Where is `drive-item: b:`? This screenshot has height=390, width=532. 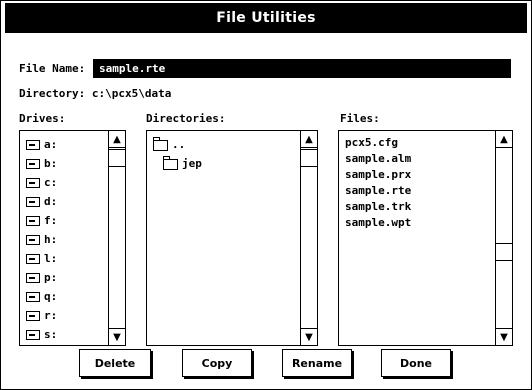 drive-item: b: is located at coordinates (41, 163).